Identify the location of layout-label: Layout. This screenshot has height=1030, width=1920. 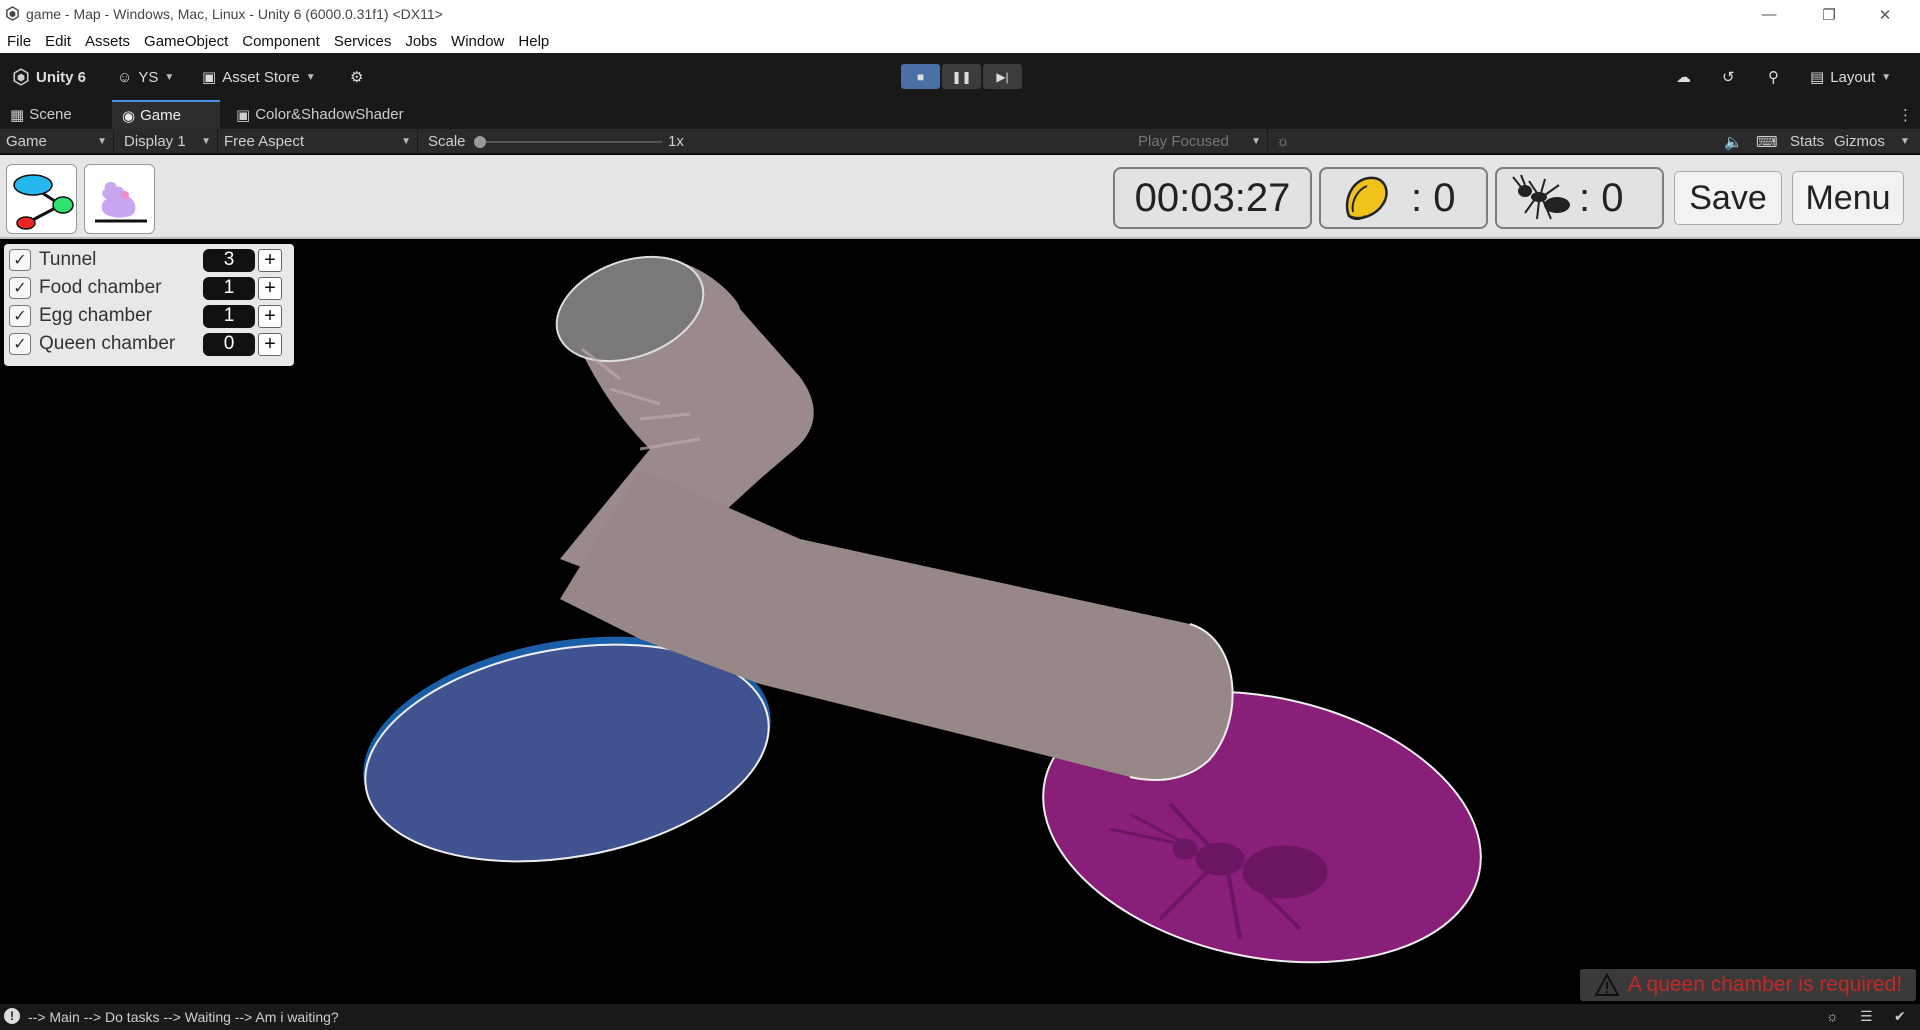
(1853, 77).